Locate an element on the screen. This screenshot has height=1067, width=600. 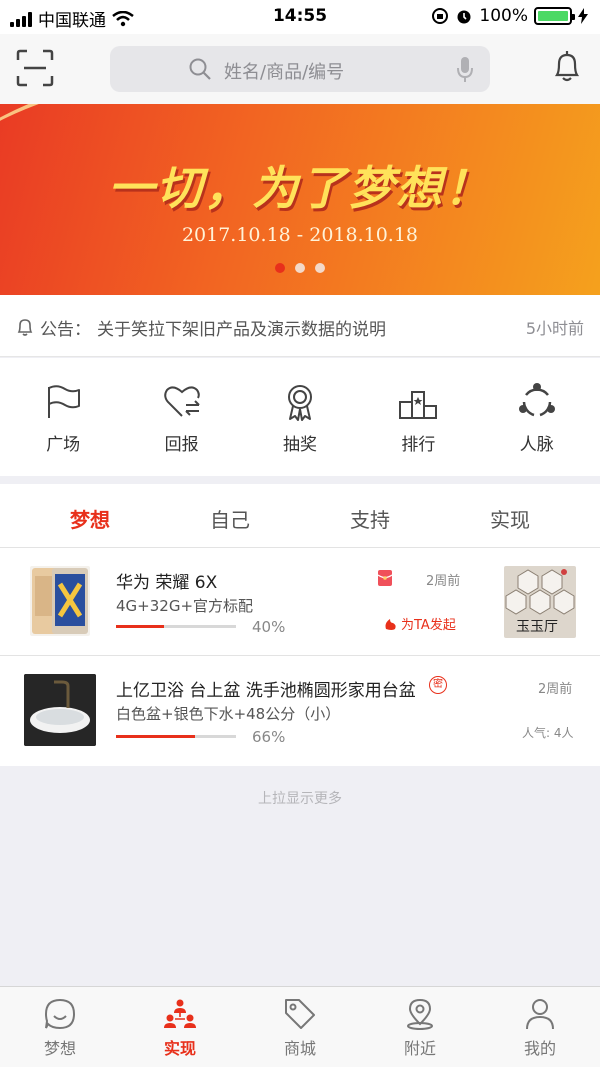
initiate-label: 为TA发起 is located at coordinates (428, 625).